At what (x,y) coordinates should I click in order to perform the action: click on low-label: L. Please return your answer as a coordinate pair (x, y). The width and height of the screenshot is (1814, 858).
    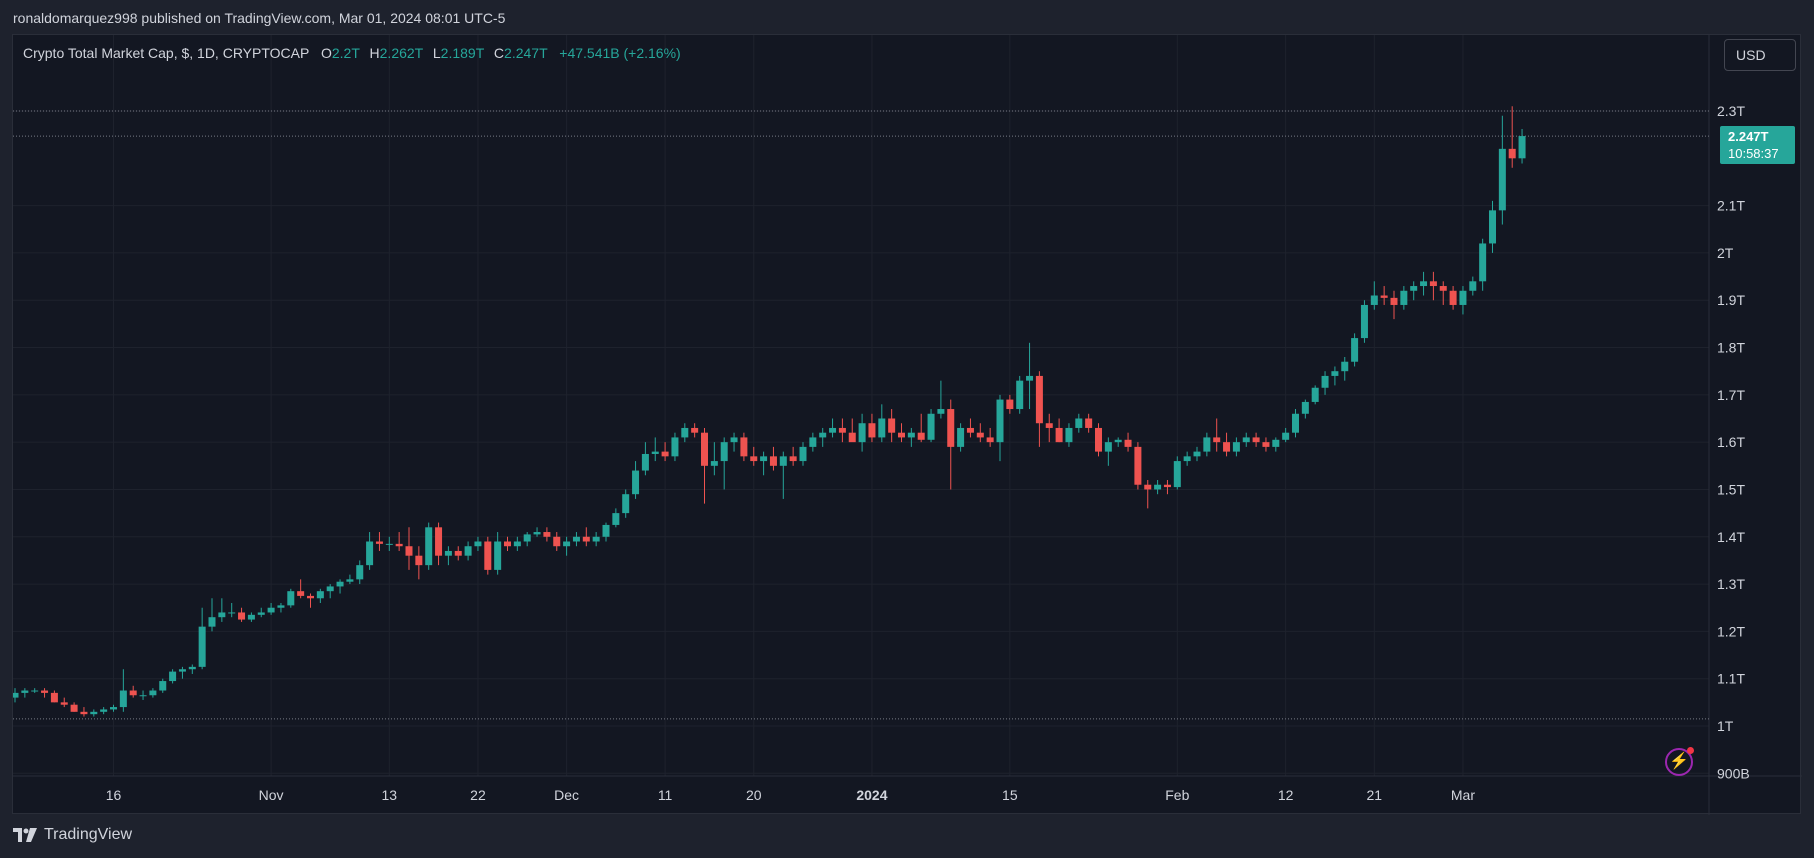
    Looking at the image, I should click on (436, 53).